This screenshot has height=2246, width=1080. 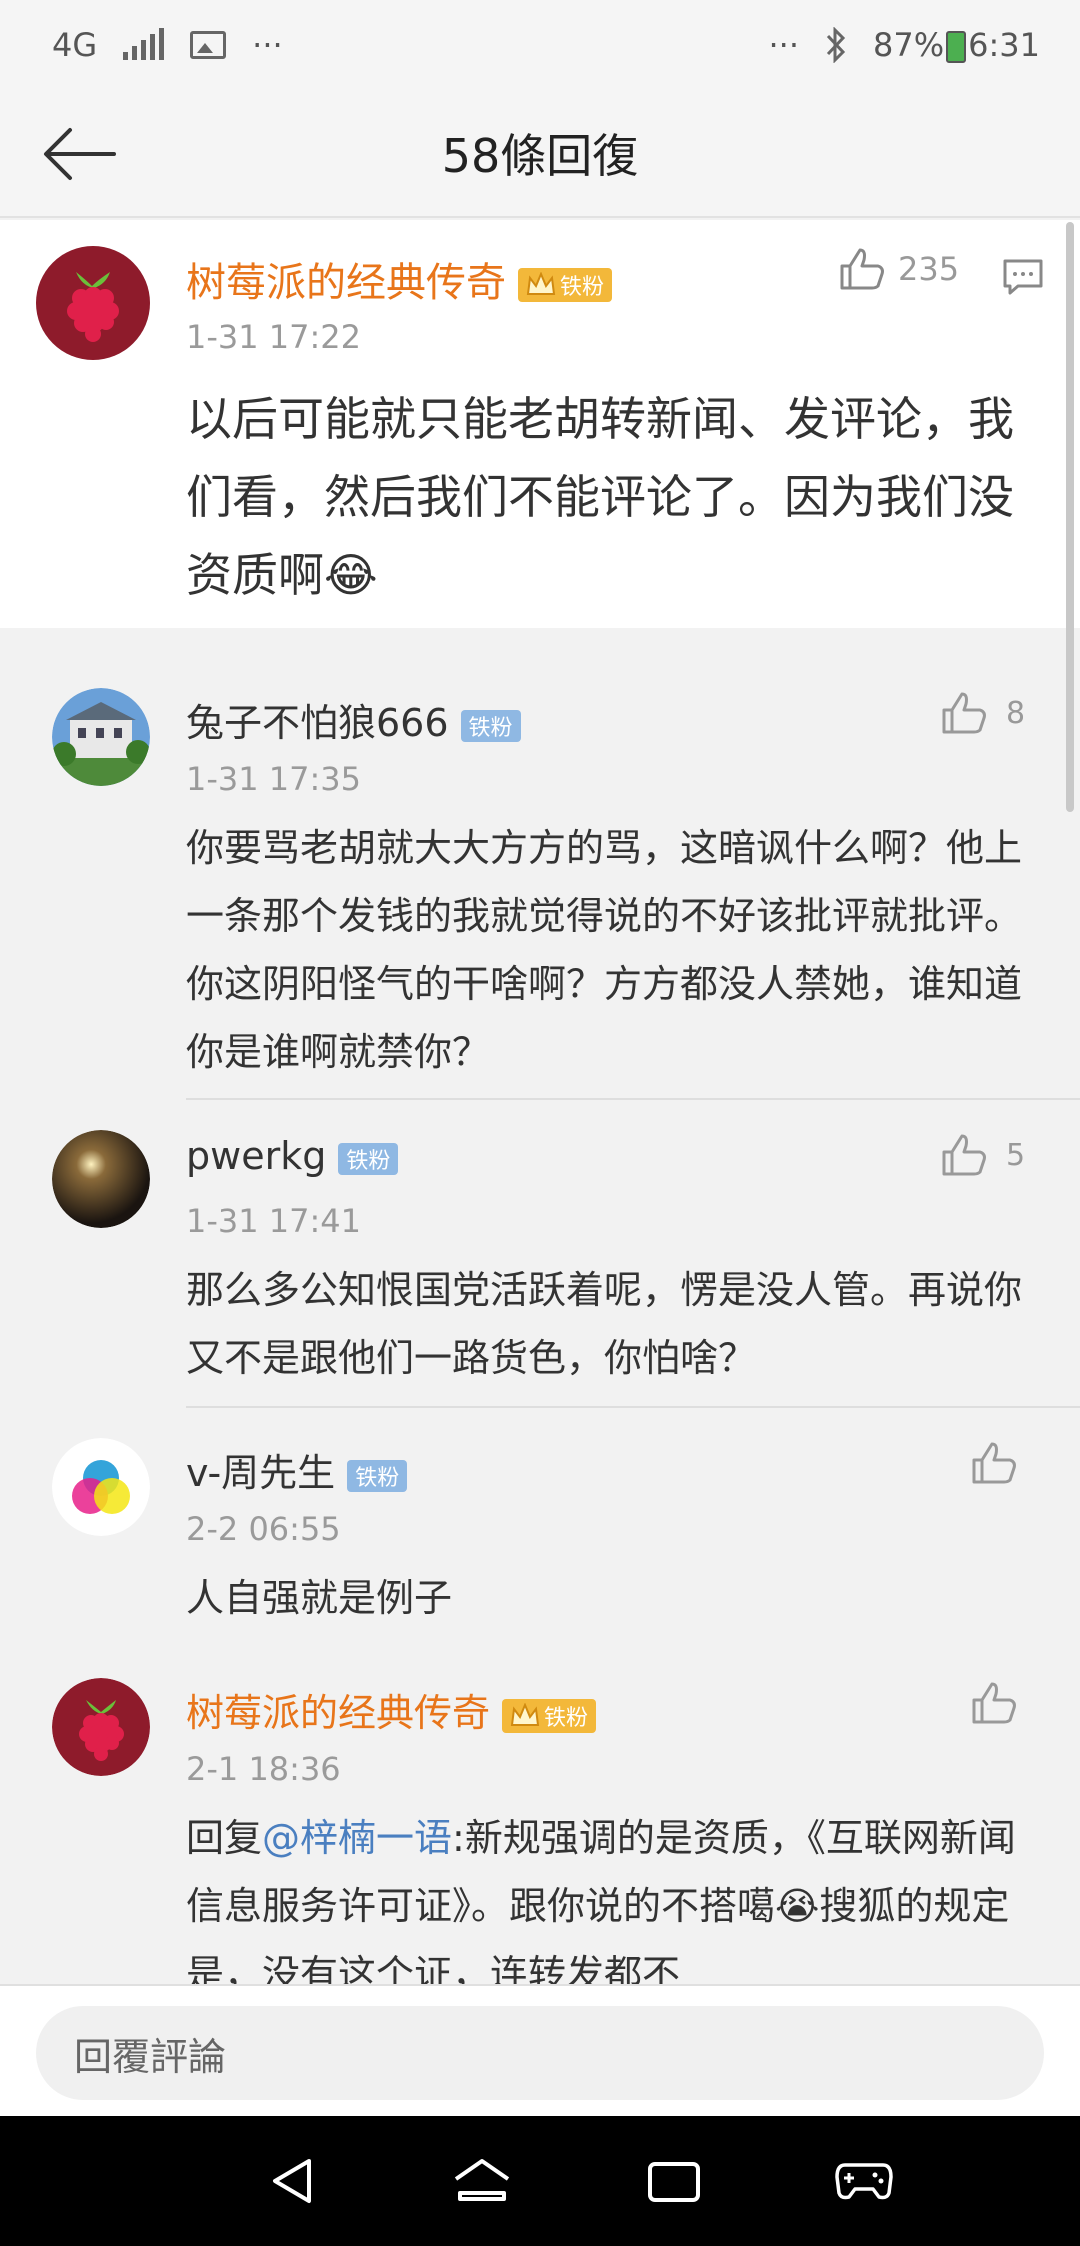 I want to click on author-name: pwerkg 铁粉, so click(x=292, y=1156).